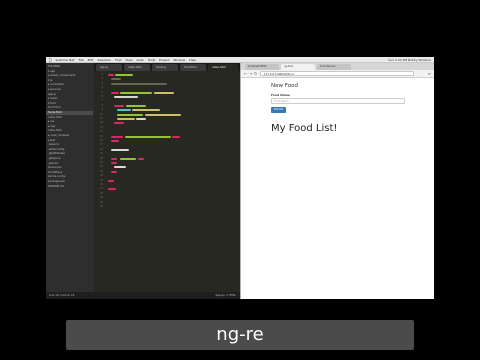 The height and width of the screenshot is (360, 480). I want to click on line-number: 8, so click(102, 105).